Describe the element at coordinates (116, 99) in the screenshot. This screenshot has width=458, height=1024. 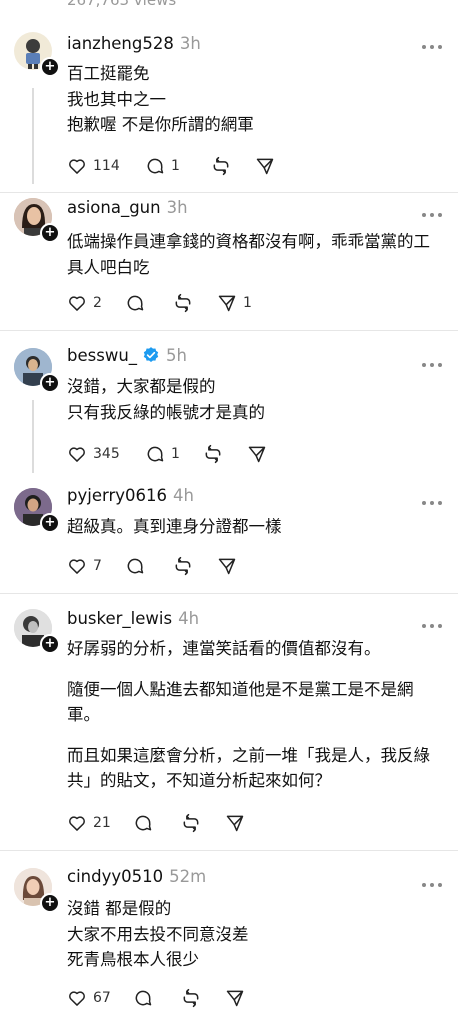
I see `post-text-line: 我也其中之一` at that location.